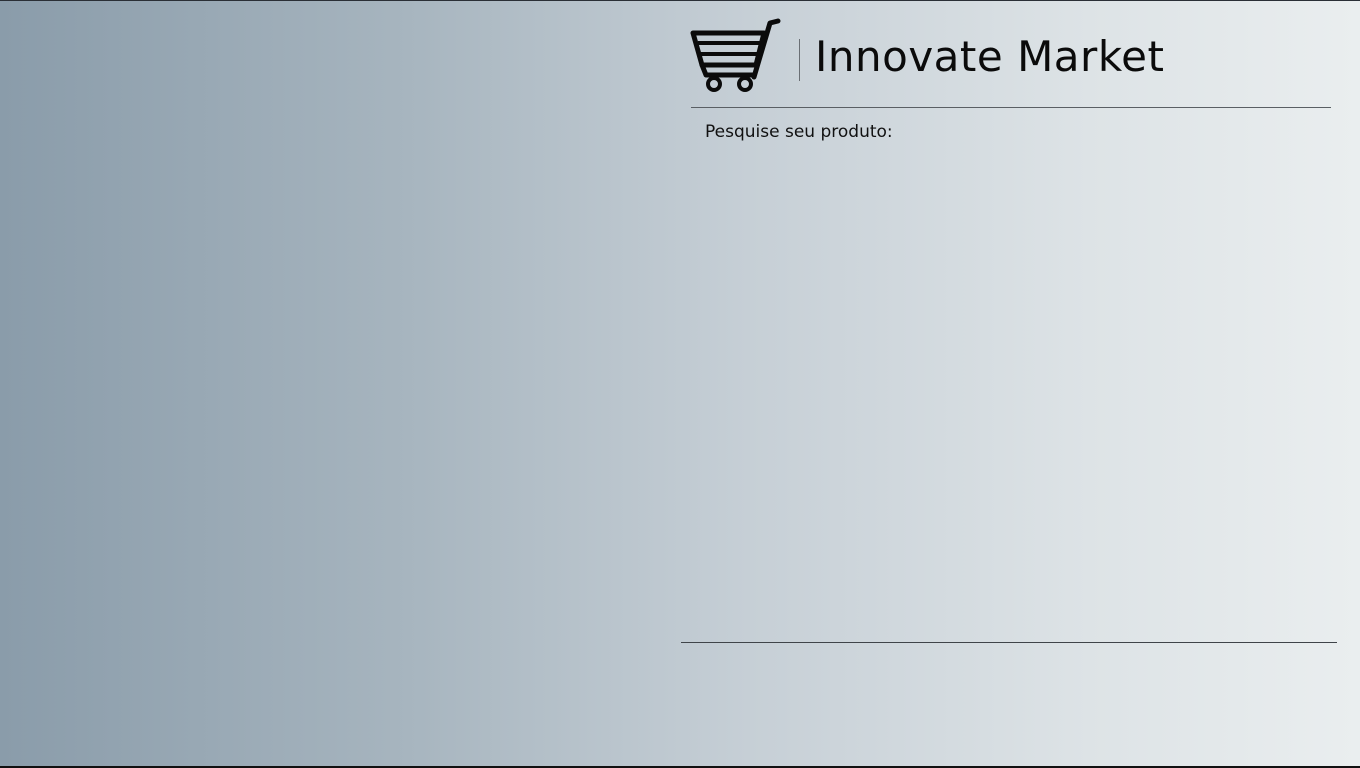  Describe the element at coordinates (799, 60) in the screenshot. I see `header-divider` at that location.